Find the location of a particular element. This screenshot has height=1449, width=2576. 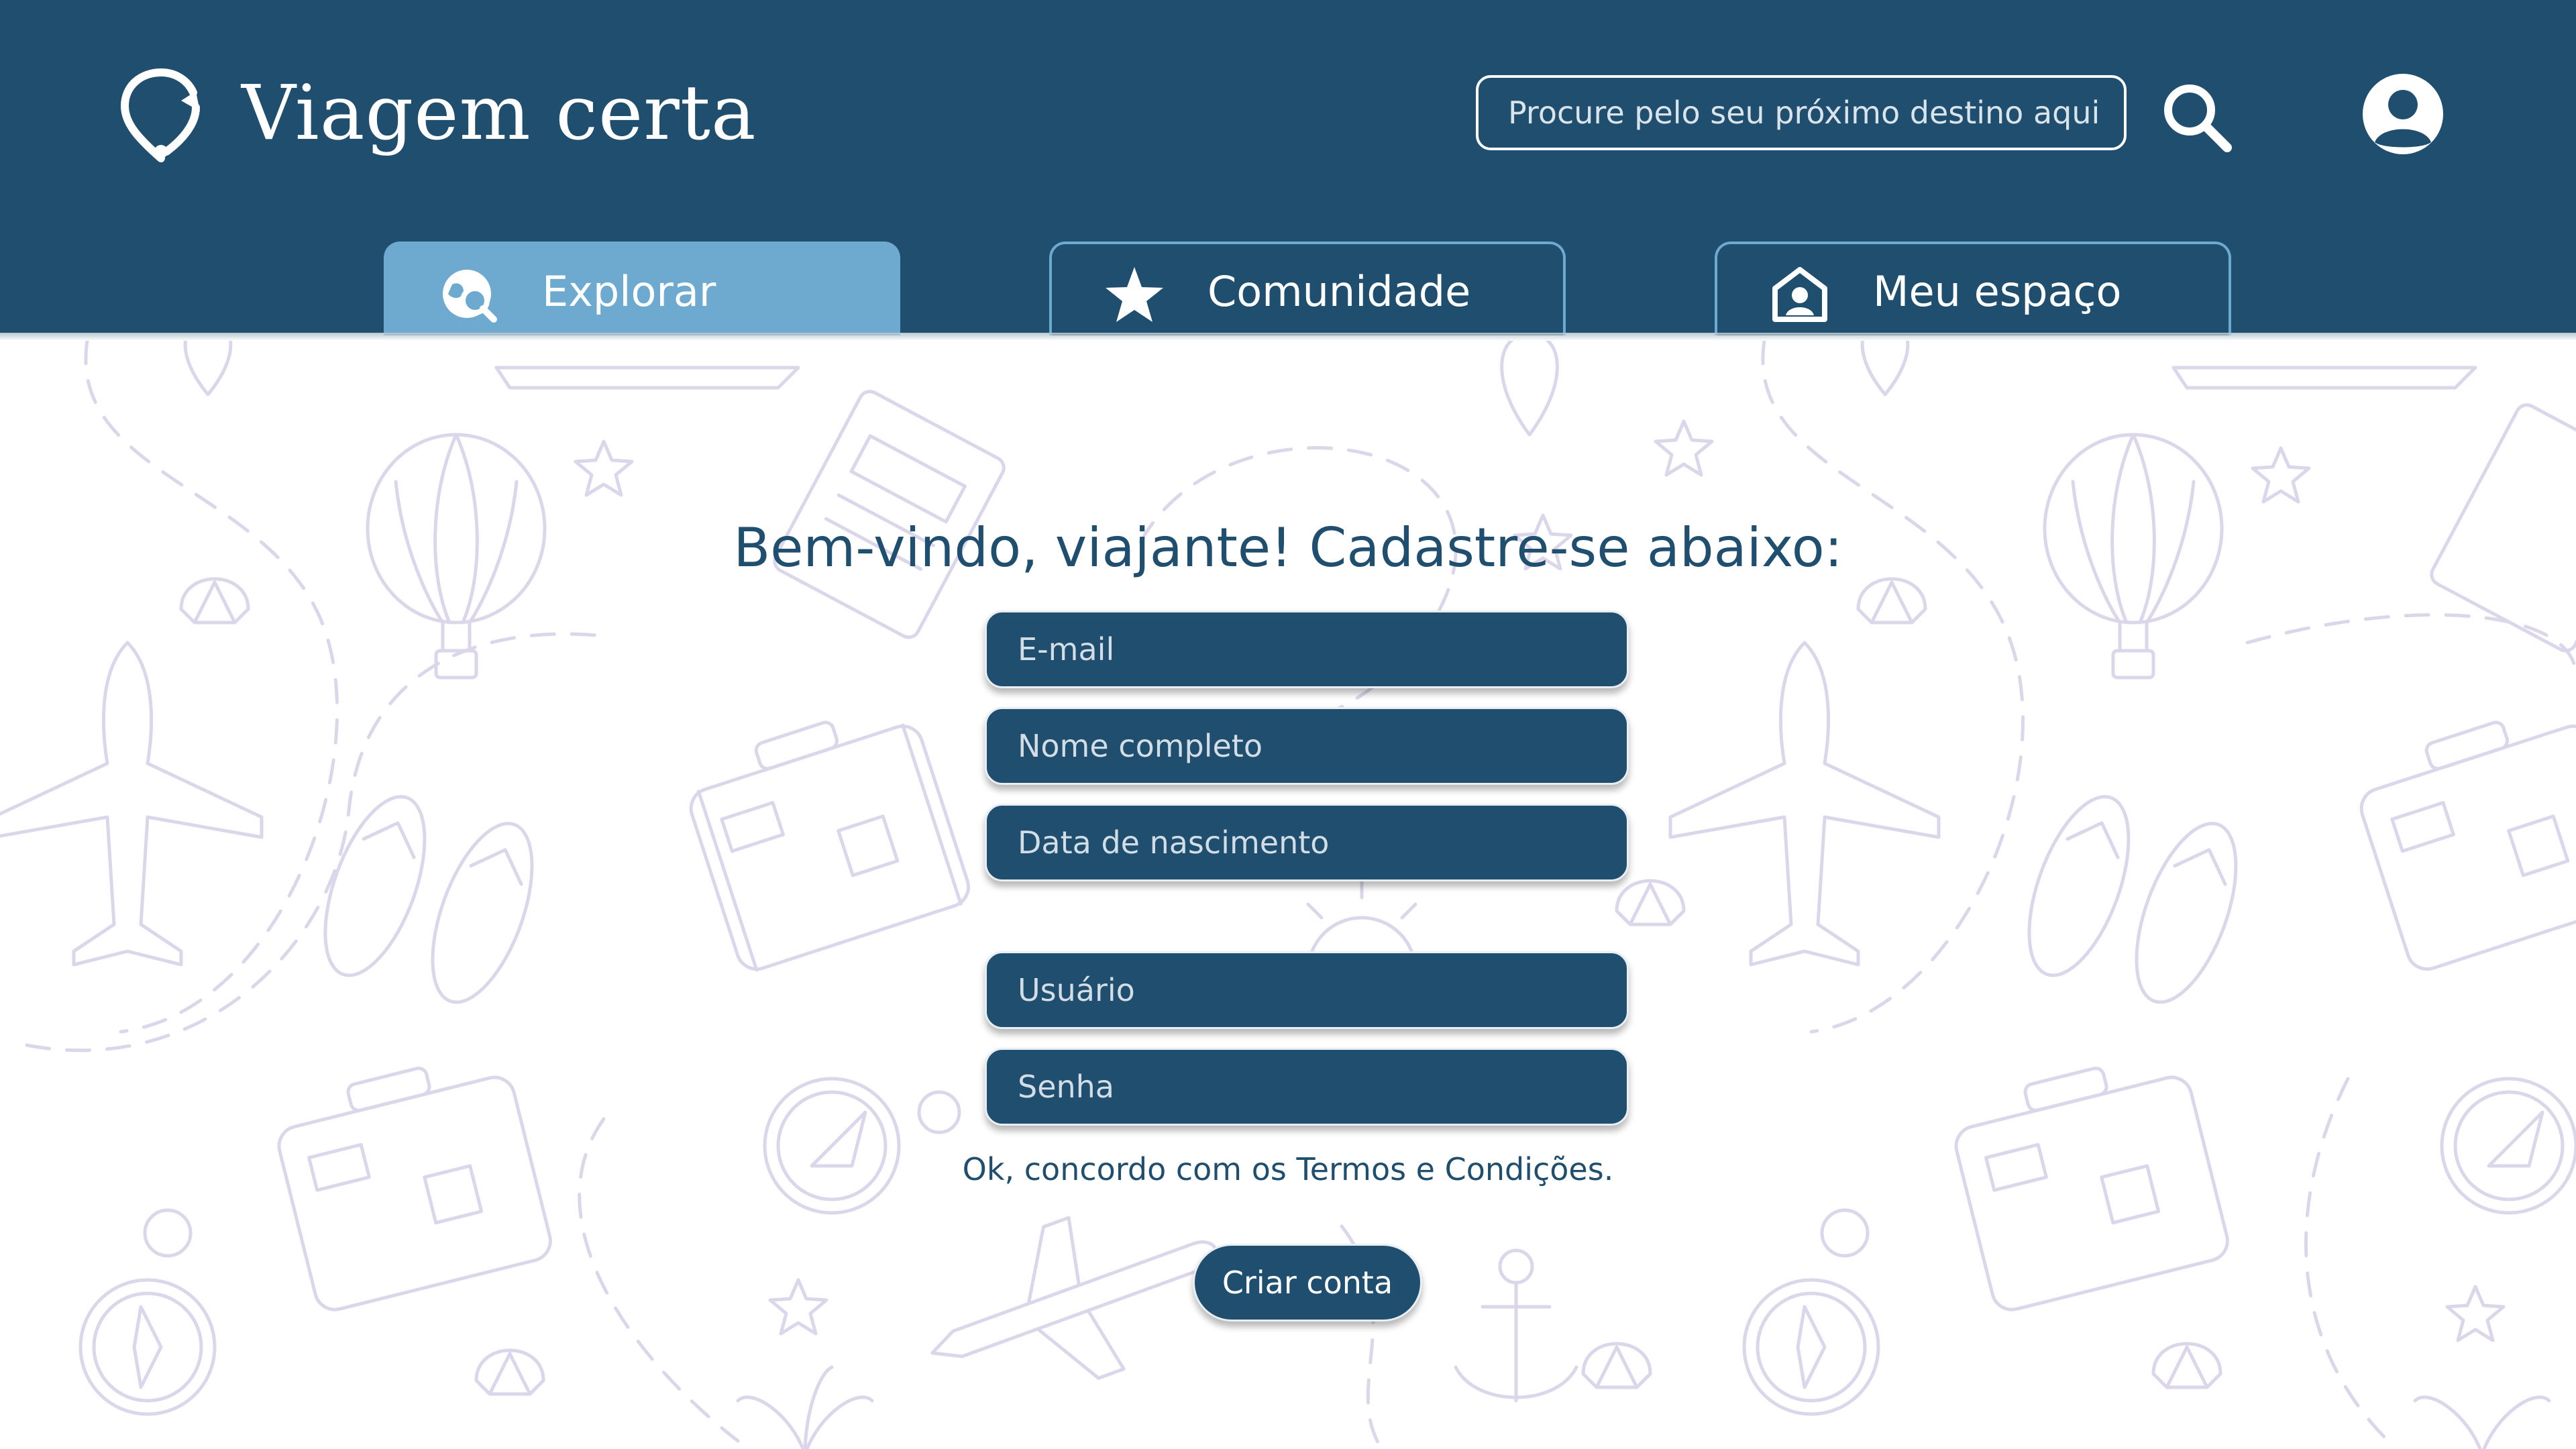

page-title: Bem-vindo, viajante! Cadastre-se abaixo: is located at coordinates (1288, 548).